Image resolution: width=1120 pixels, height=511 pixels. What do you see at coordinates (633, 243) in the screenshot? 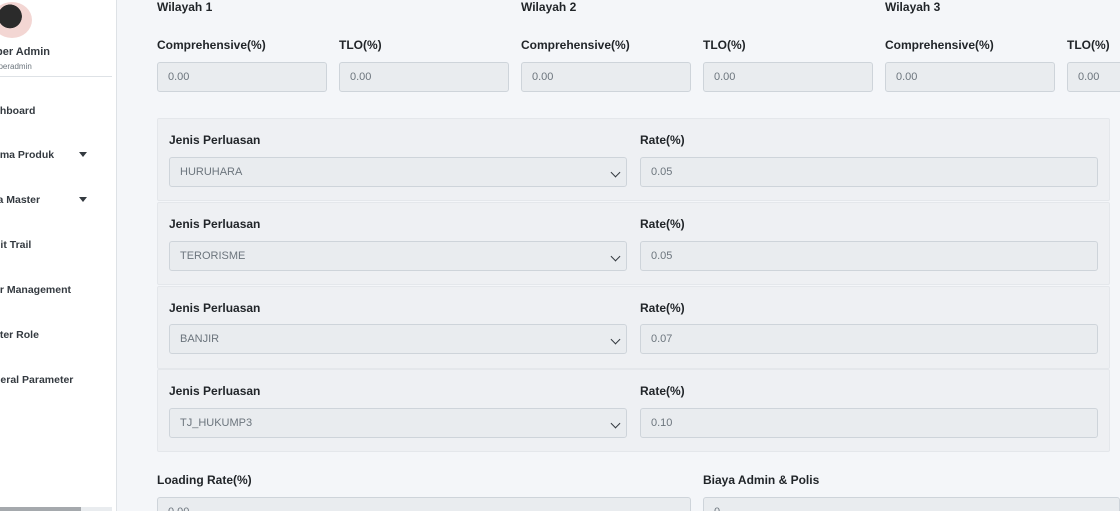
I see `perluasan-panel: Jenis Perluasan TERORISME Rate(%) 0.05` at bounding box center [633, 243].